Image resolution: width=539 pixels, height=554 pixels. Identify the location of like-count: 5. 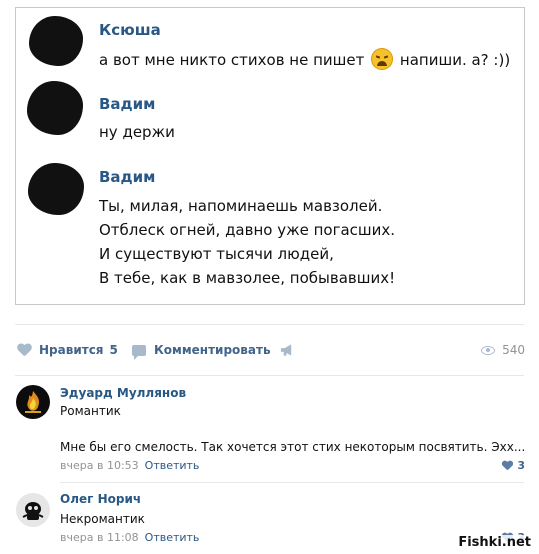
(113, 350).